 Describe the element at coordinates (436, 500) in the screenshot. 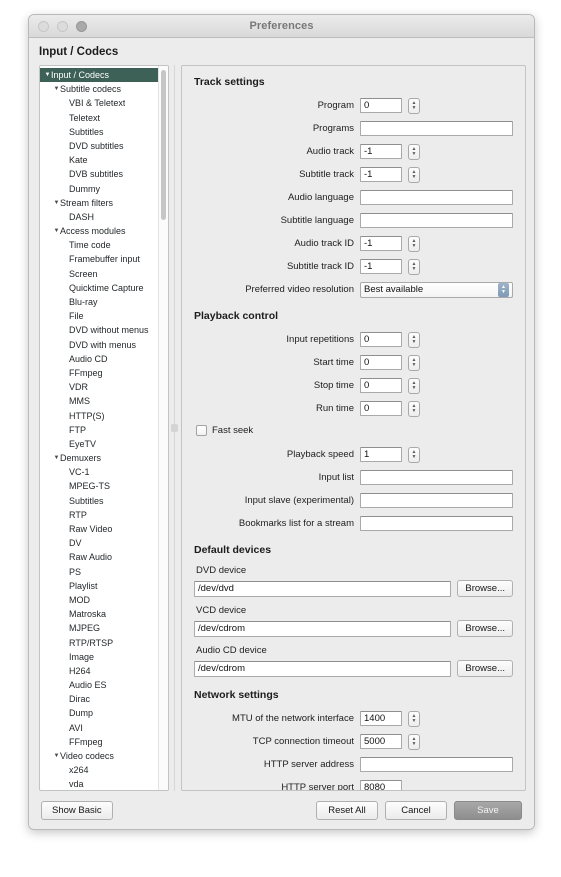

I see `input-slave-input` at that location.